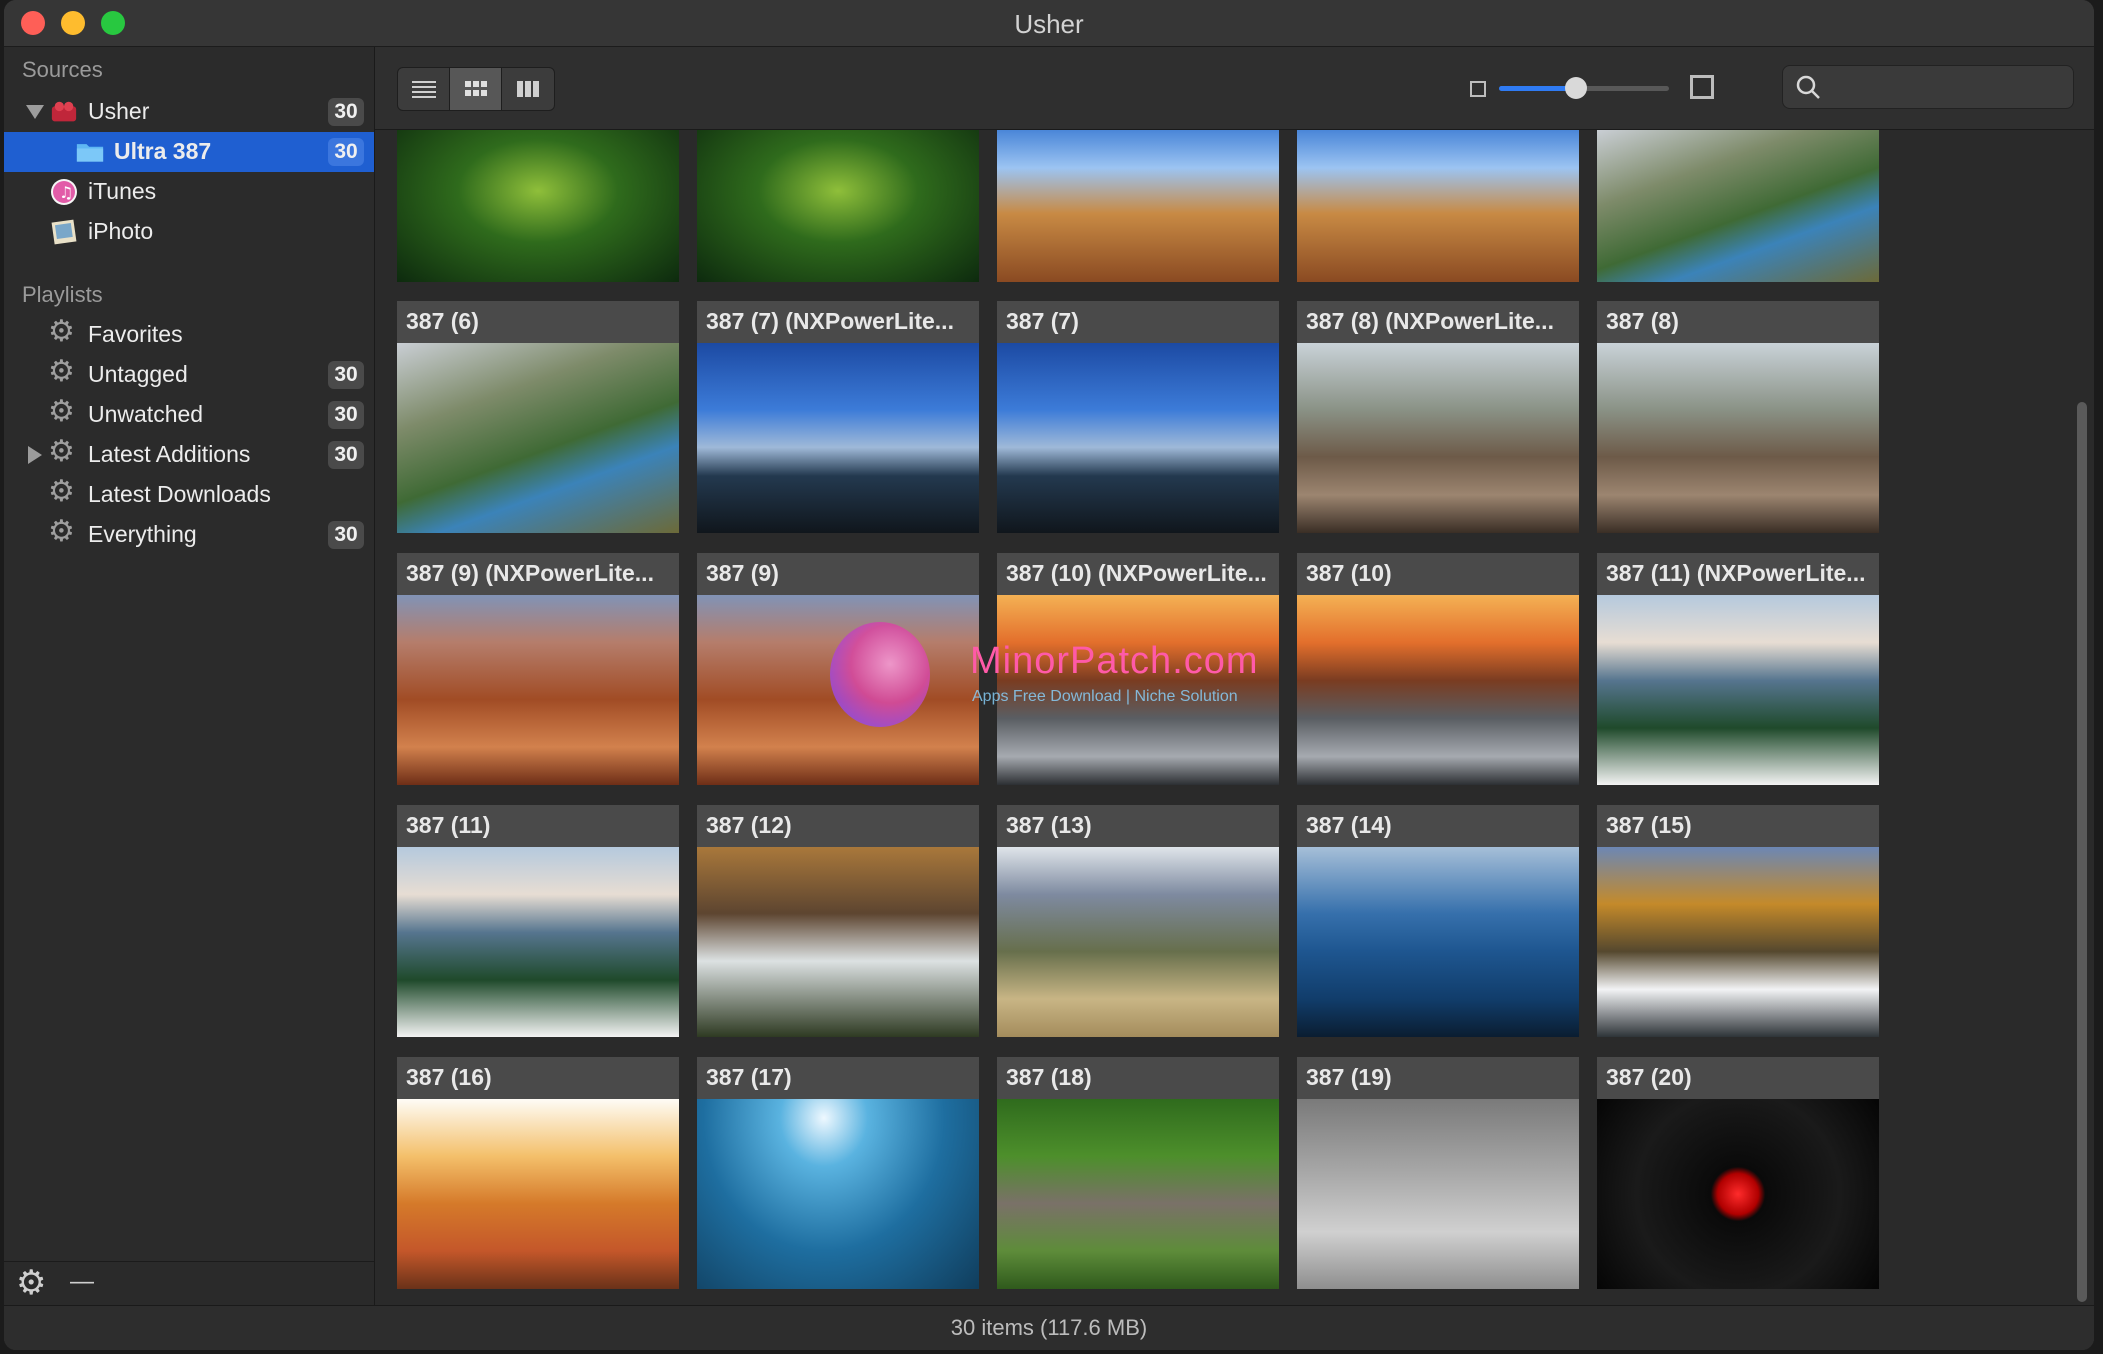 The height and width of the screenshot is (1354, 2103). I want to click on toolbar, so click(1234, 88).